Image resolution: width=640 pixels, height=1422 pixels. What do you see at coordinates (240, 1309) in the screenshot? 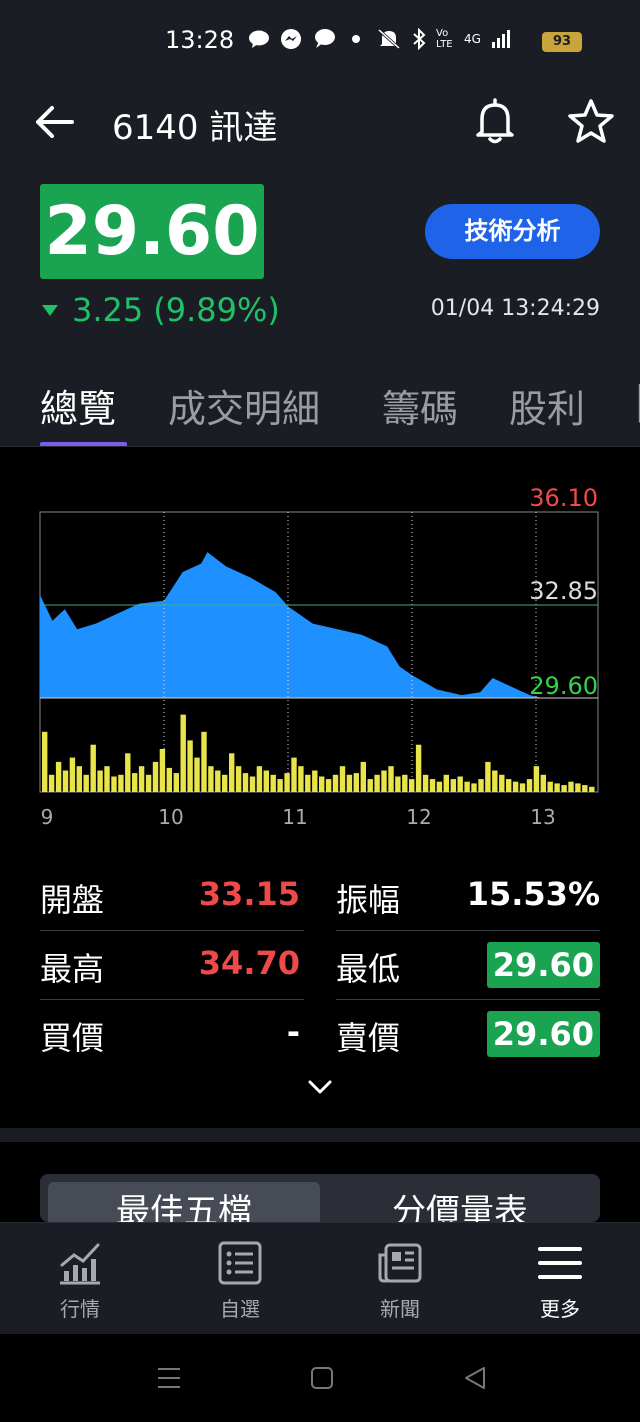
I see `nav-label-watchlist: 自選` at bounding box center [240, 1309].